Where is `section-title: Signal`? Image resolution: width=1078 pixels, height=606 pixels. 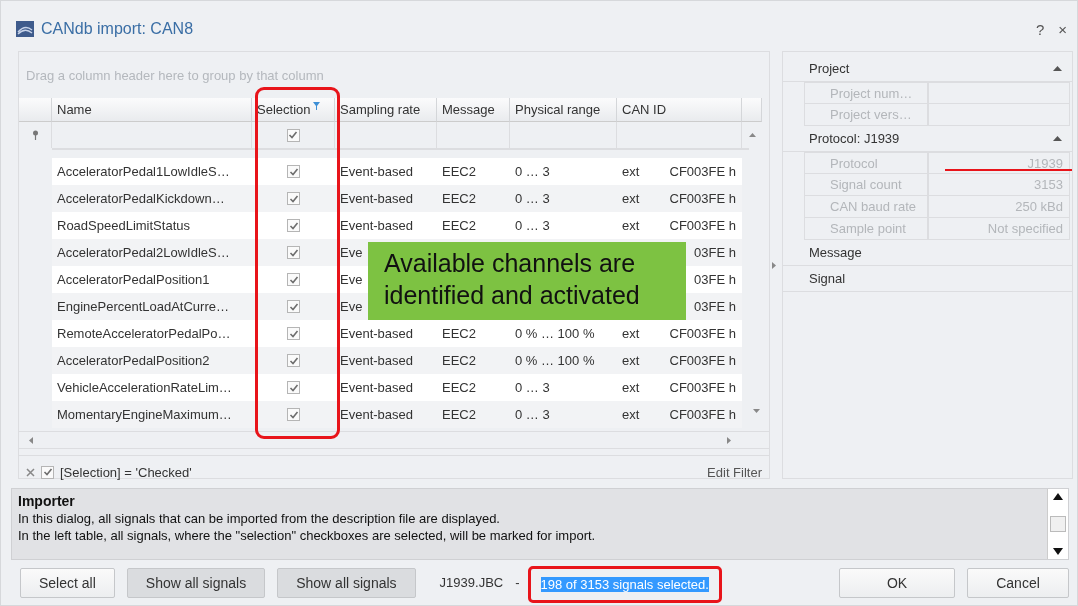
section-title: Signal is located at coordinates (827, 278).